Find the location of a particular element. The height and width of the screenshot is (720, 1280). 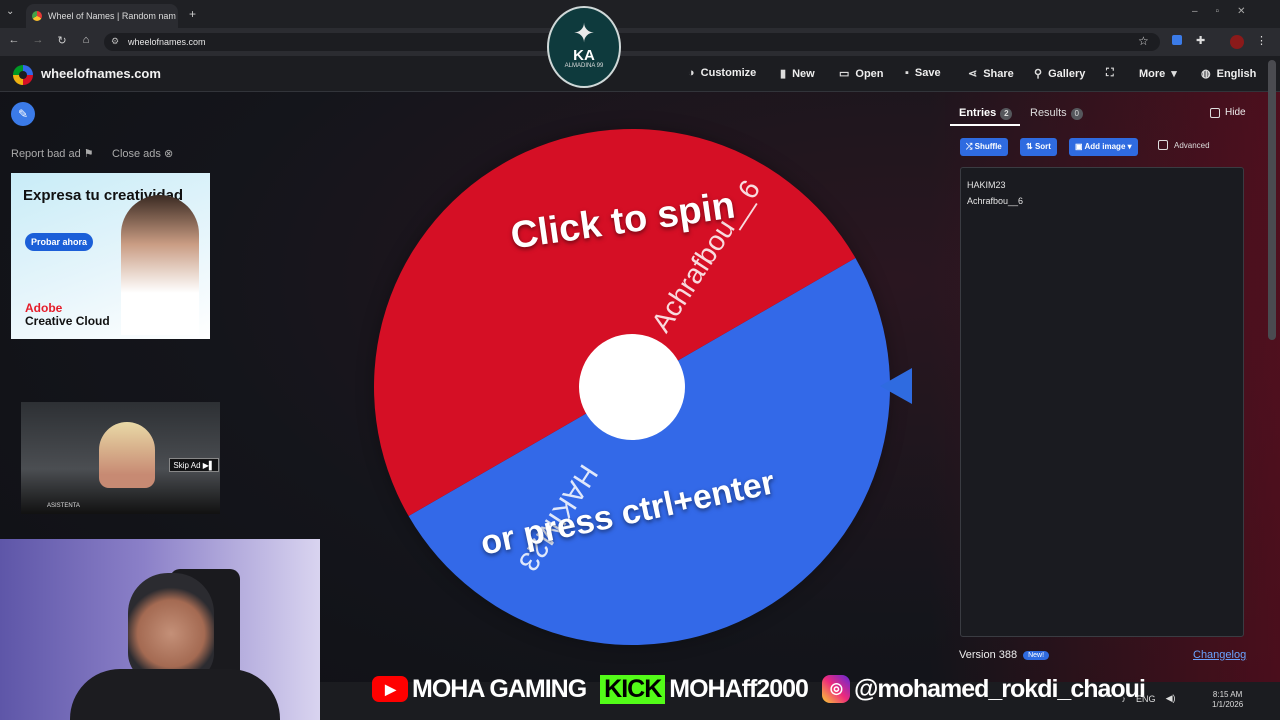

hide-label: Hide is located at coordinates (1235, 112).